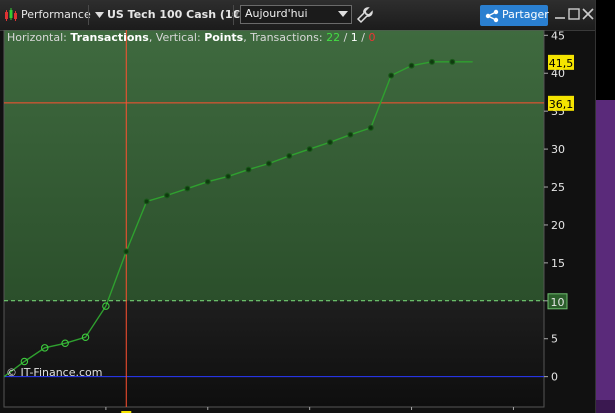 This screenshot has width=615, height=413. What do you see at coordinates (372, 37) in the screenshot?
I see `legend-losers-count: 0` at bounding box center [372, 37].